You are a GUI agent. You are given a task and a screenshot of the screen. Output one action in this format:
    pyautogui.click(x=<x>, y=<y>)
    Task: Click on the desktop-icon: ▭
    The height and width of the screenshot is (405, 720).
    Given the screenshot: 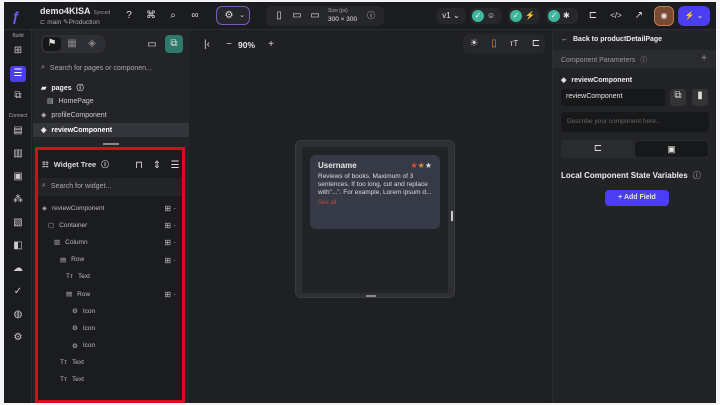 What is the action you would take?
    pyautogui.click(x=315, y=16)
    